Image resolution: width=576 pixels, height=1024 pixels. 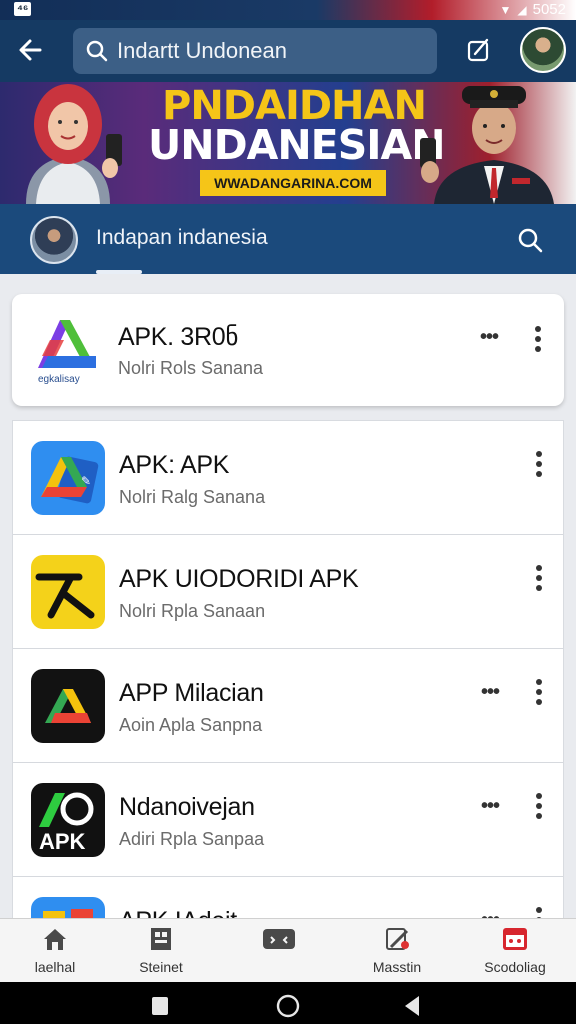 What do you see at coordinates (161, 952) in the screenshot?
I see `nav-item-store: Steinet` at bounding box center [161, 952].